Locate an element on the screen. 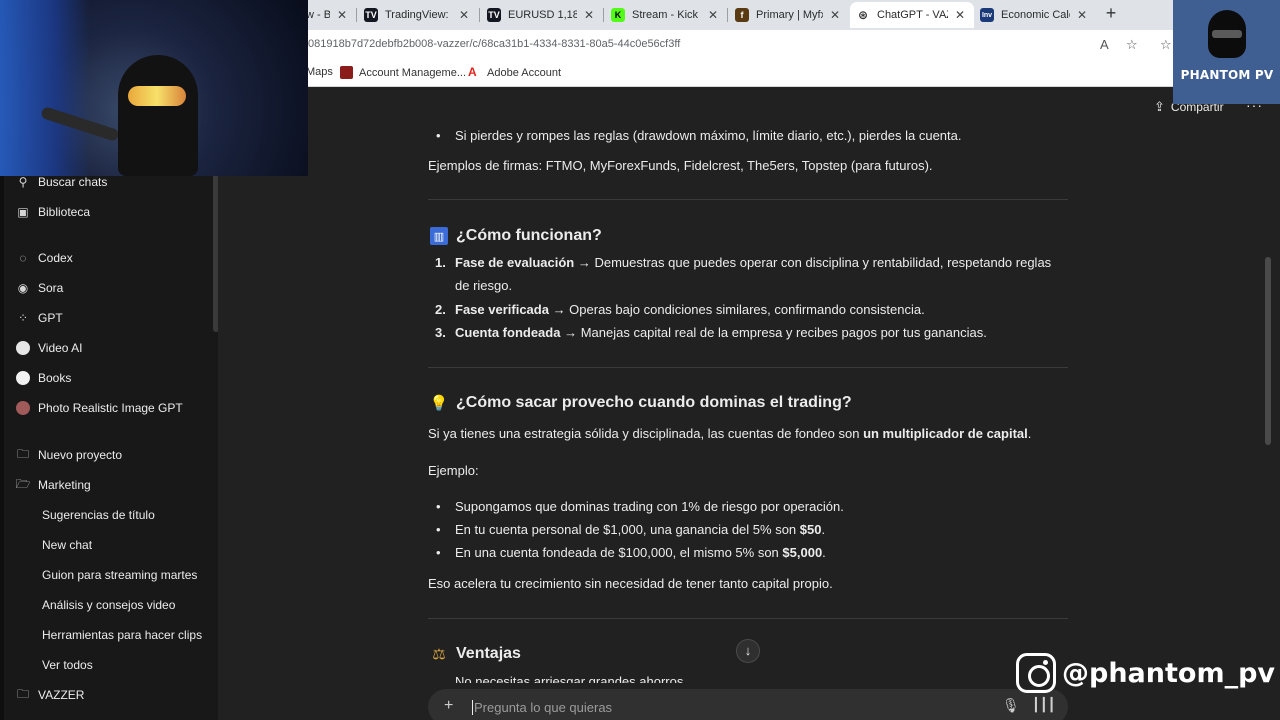 This screenshot has height=720, width=1280. sidebar-chat-item: New chat is located at coordinates (138, 545).